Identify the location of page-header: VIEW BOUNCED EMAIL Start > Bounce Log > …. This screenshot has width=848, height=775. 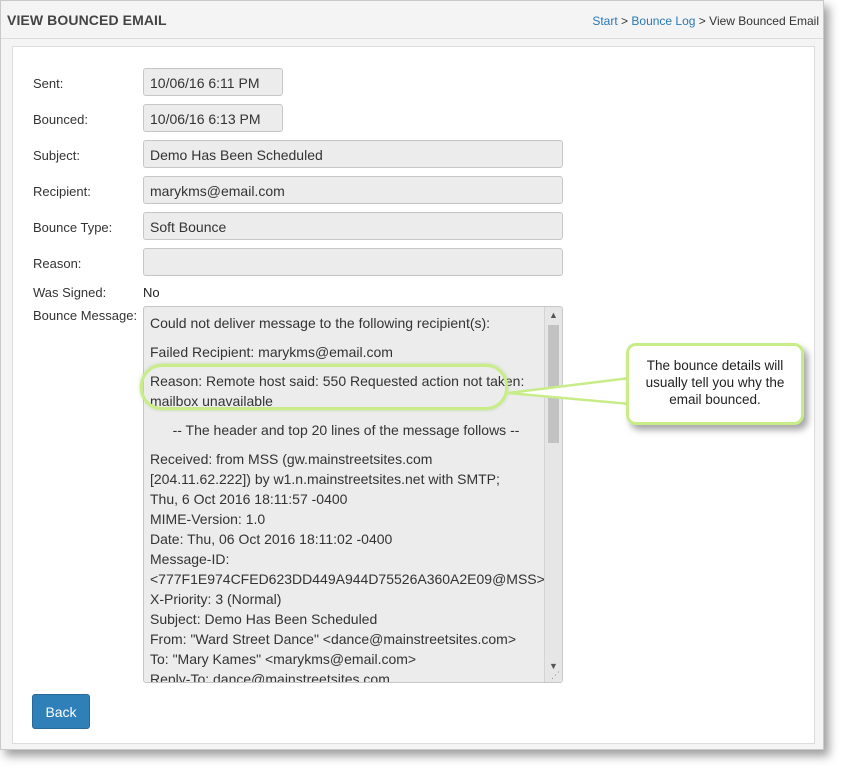
(412, 20).